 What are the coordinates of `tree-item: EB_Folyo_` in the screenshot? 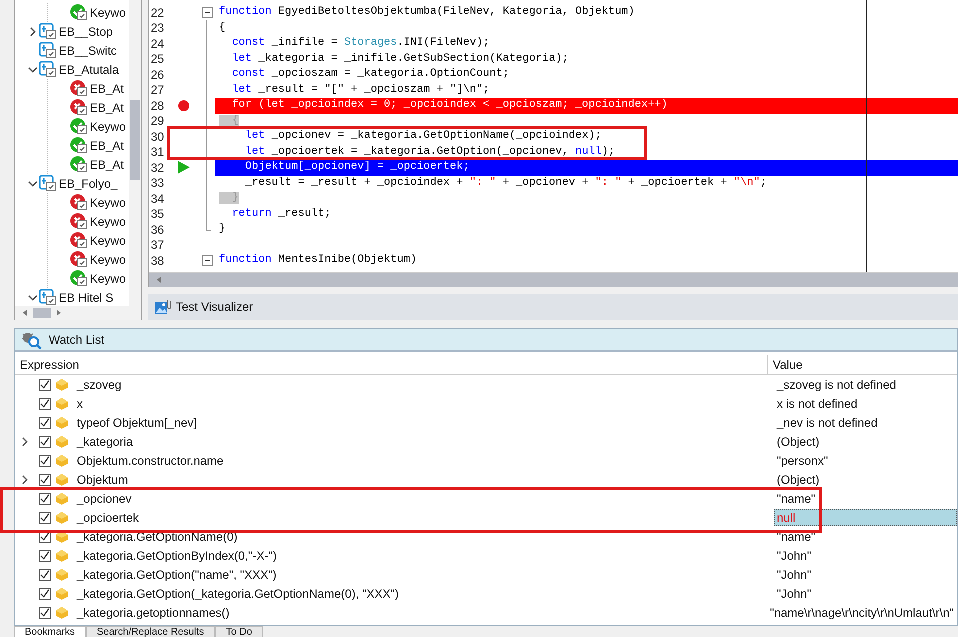 It's located at (88, 183).